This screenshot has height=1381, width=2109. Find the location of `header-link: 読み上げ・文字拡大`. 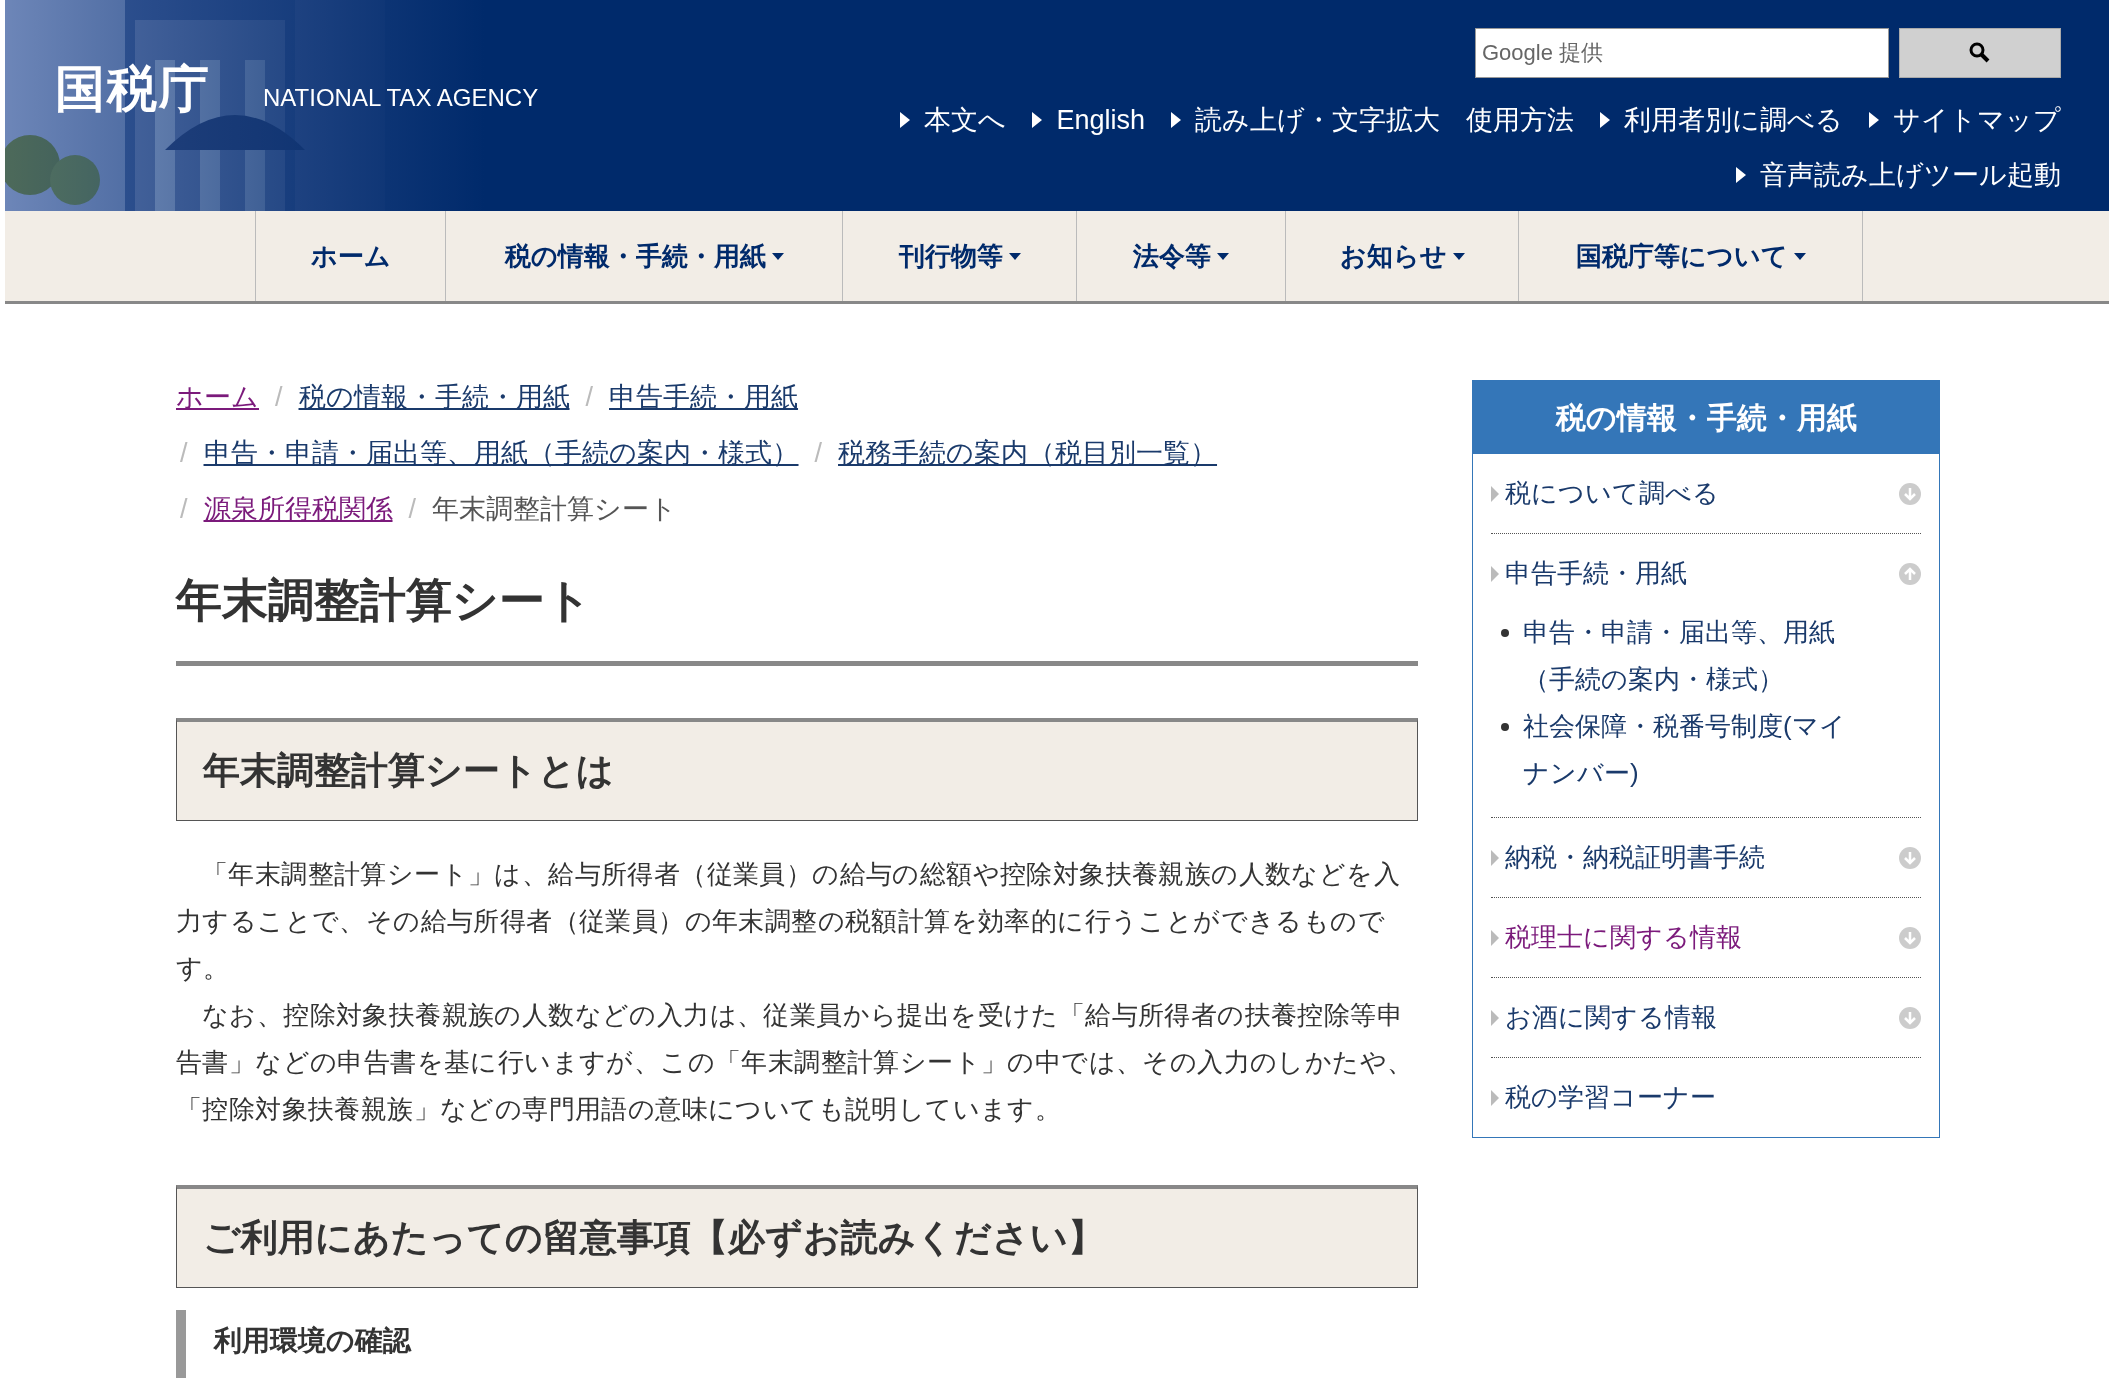

header-link: 読み上げ・文字拡大 is located at coordinates (1305, 120).